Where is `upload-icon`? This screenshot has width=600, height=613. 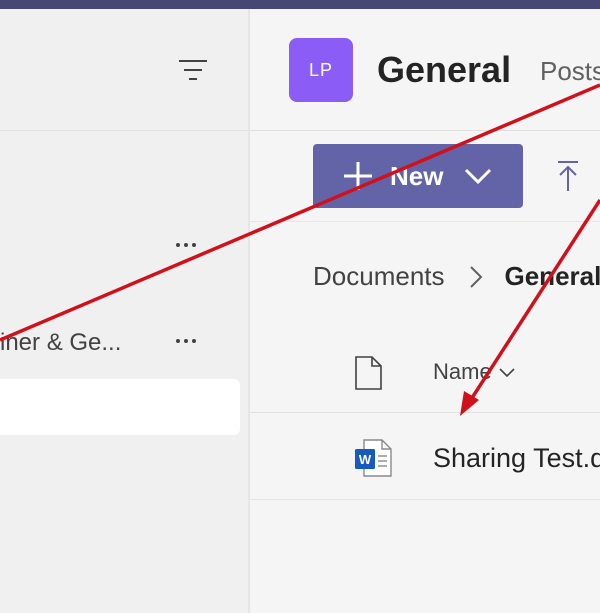 upload-icon is located at coordinates (568, 176).